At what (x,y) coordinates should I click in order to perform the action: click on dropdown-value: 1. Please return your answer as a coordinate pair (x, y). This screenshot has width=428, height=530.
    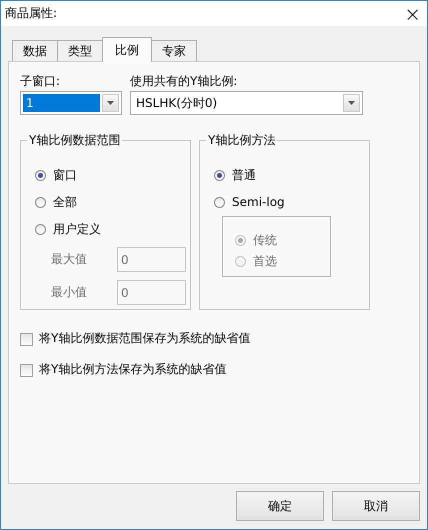
    Looking at the image, I should click on (61, 103).